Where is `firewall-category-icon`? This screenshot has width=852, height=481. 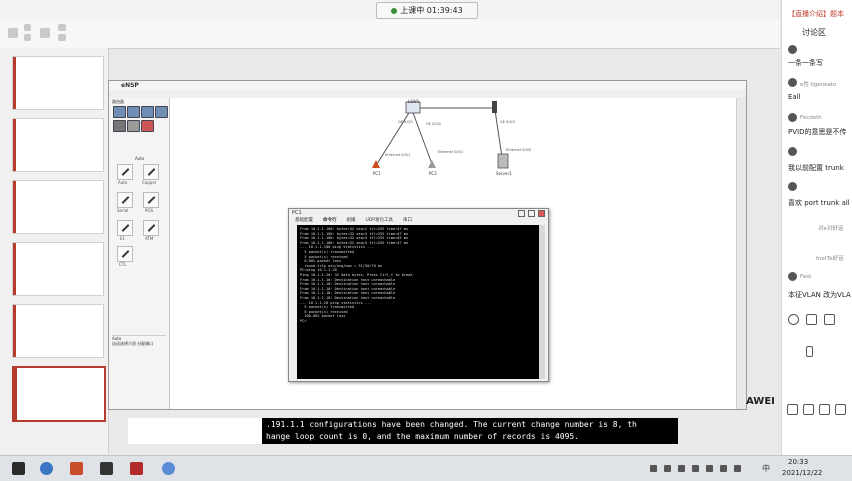
firewall-category-icon is located at coordinates (161, 112).